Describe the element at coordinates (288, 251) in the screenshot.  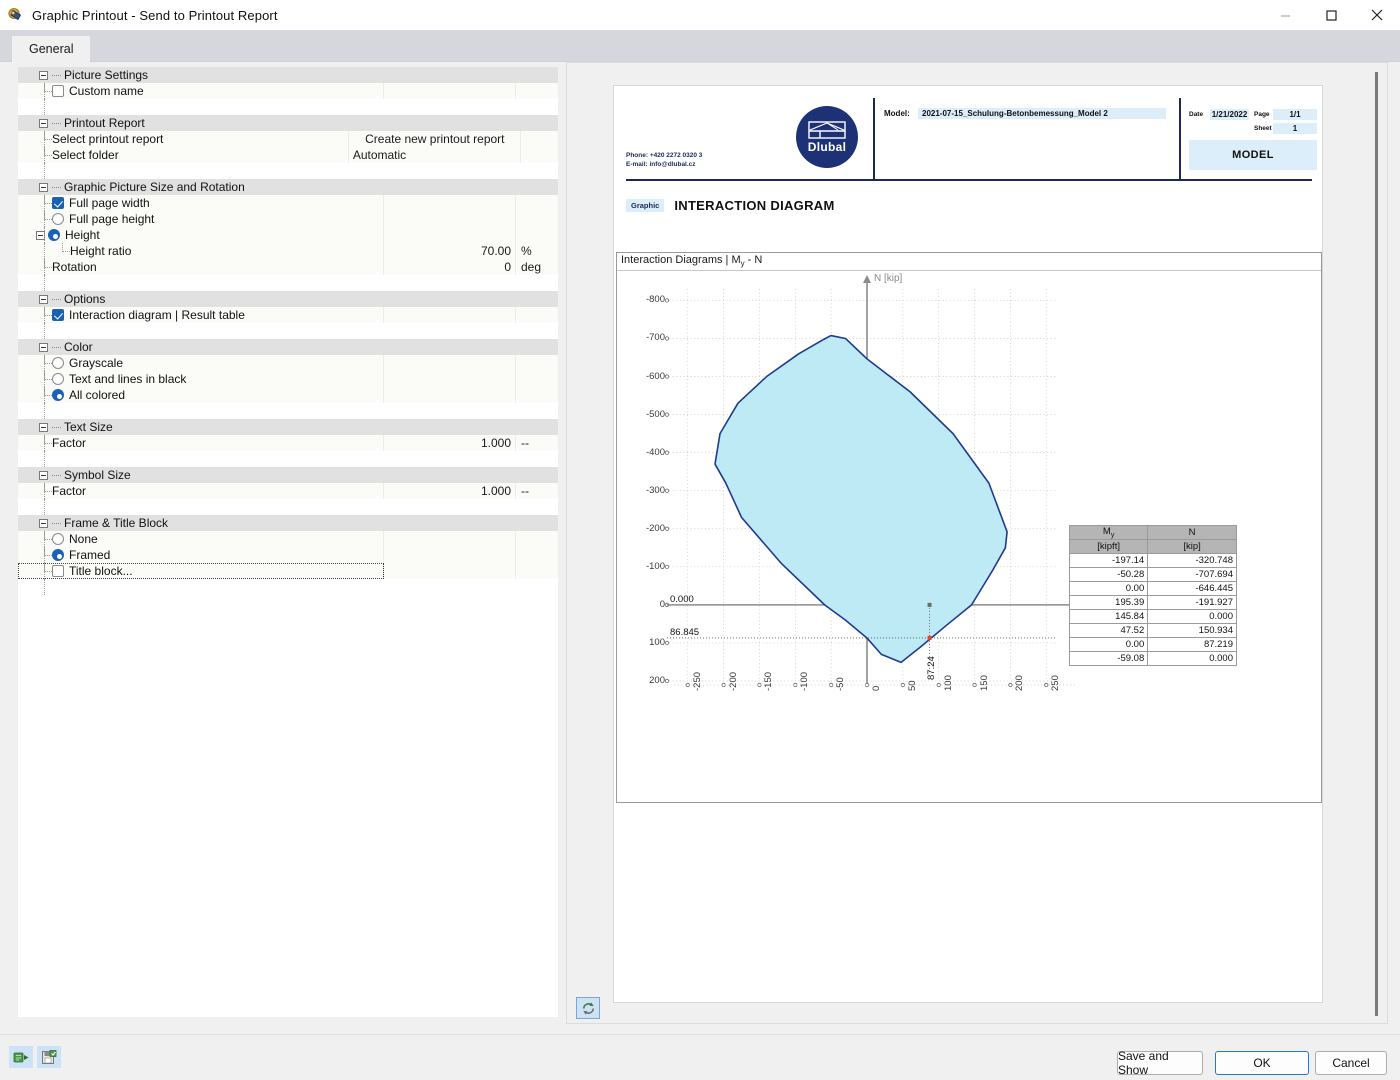
I see `property-row-height-ratio: Height ratio 70.00%` at that location.